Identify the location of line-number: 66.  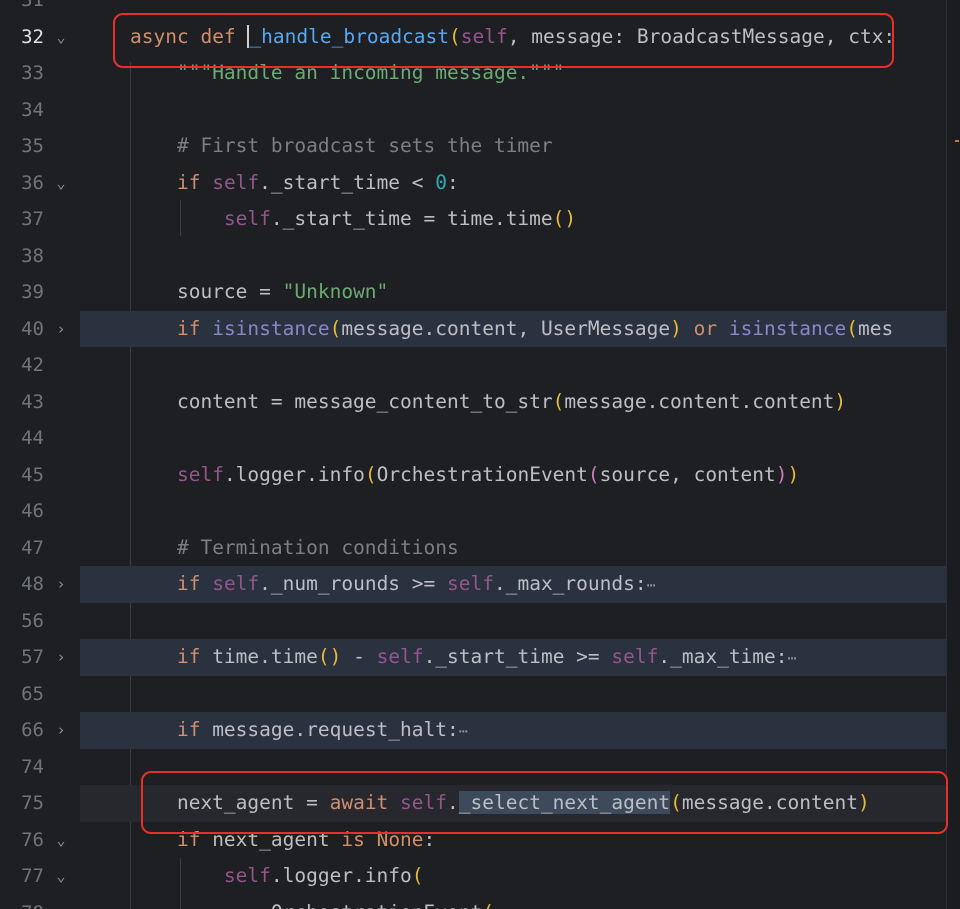
(22, 730).